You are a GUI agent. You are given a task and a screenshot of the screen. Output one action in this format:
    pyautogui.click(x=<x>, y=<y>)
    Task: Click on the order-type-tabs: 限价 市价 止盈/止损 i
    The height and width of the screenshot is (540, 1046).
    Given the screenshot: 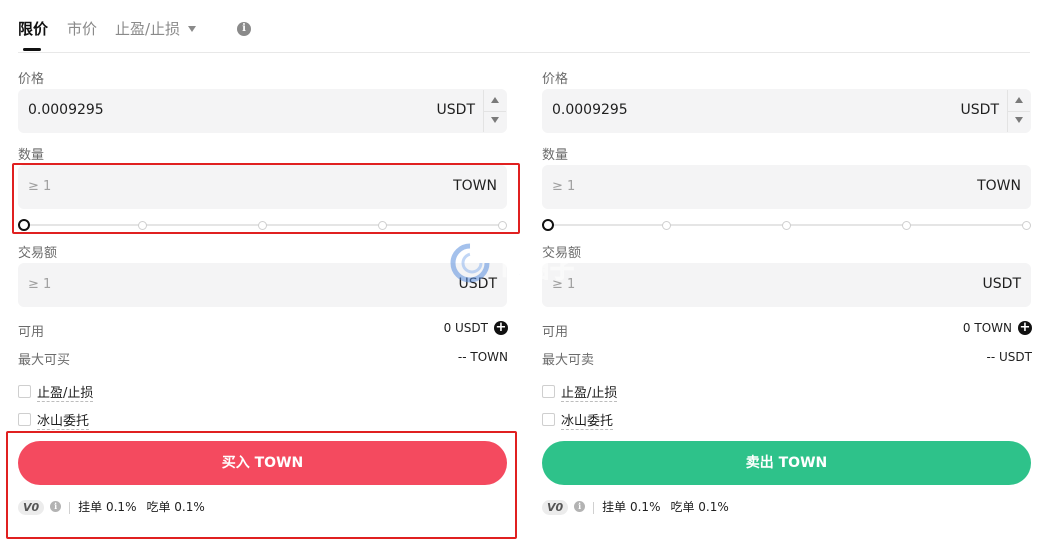 What is the action you would take?
    pyautogui.click(x=524, y=26)
    